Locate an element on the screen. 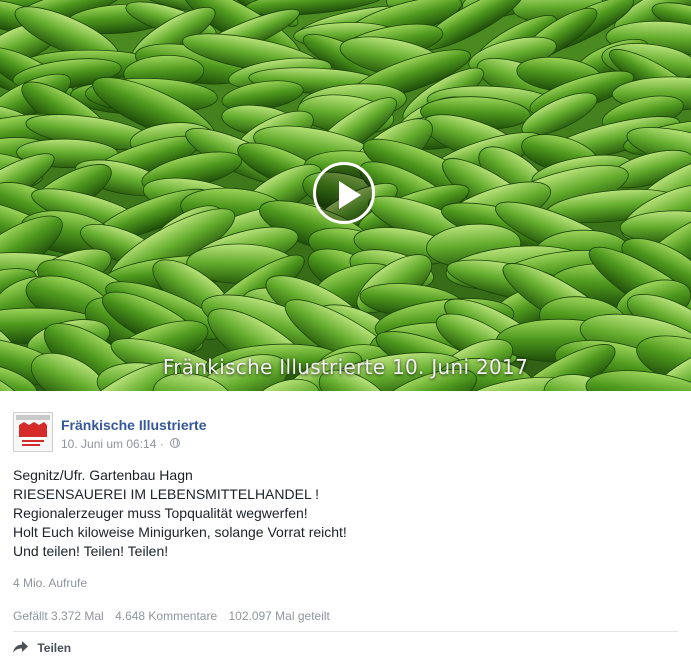  avatar-logo-icon is located at coordinates (33, 432).